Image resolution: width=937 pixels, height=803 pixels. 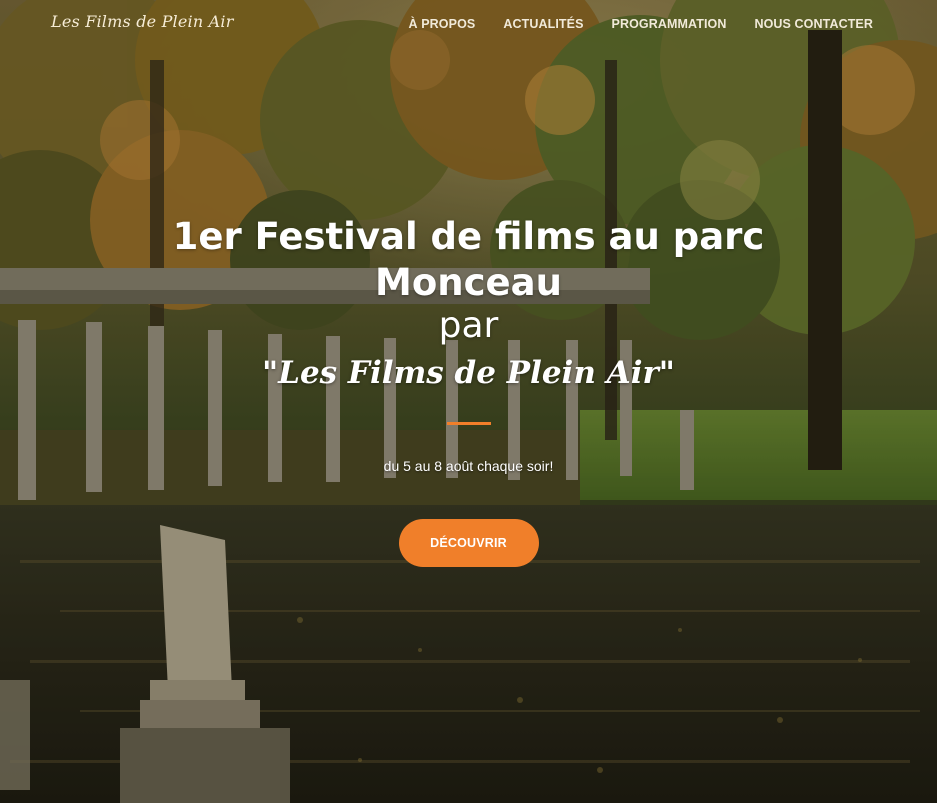 What do you see at coordinates (669, 24) in the screenshot?
I see `nav-link-programmation: PROGRAMMATION` at bounding box center [669, 24].